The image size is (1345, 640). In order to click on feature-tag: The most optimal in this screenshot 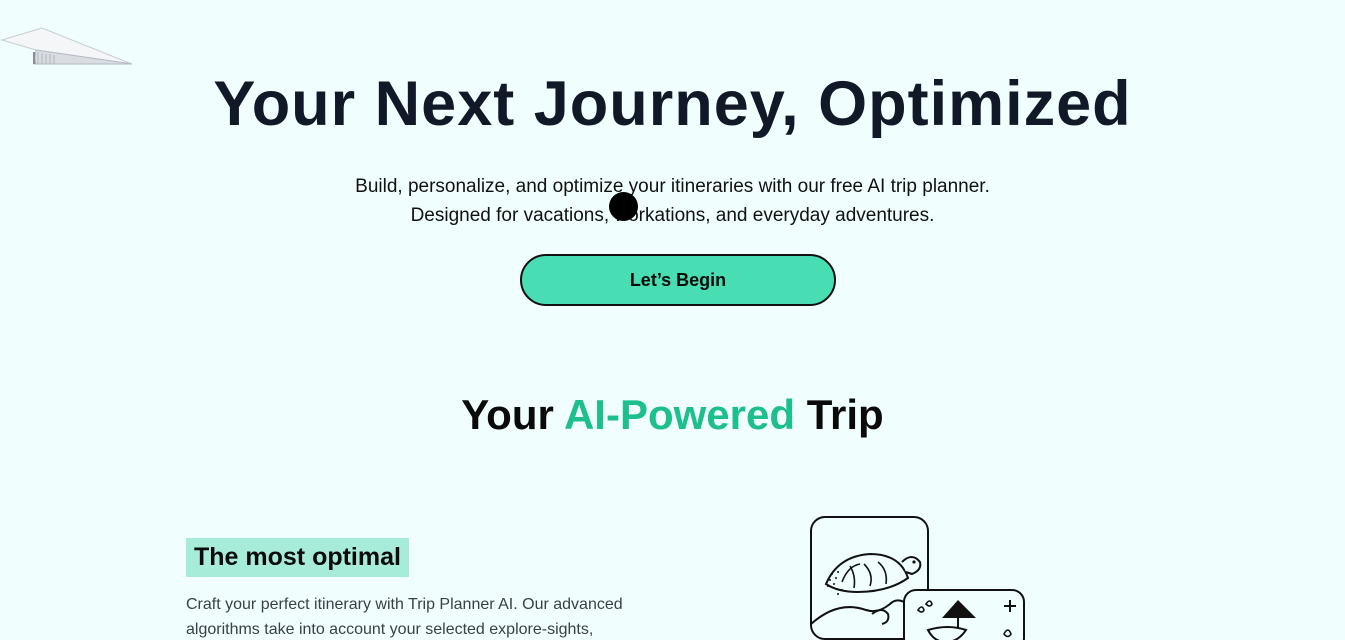, I will do `click(297, 557)`.